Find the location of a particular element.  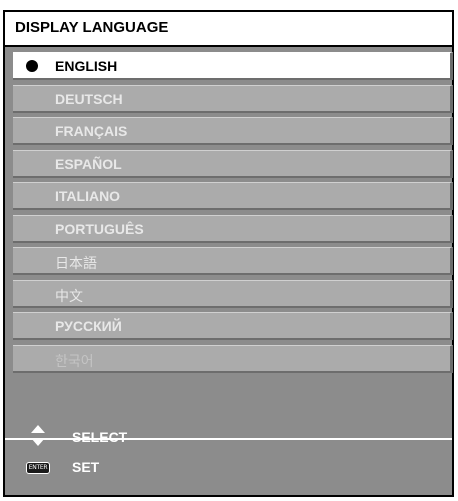

select-hint: SELECT is located at coordinates (228, 436).